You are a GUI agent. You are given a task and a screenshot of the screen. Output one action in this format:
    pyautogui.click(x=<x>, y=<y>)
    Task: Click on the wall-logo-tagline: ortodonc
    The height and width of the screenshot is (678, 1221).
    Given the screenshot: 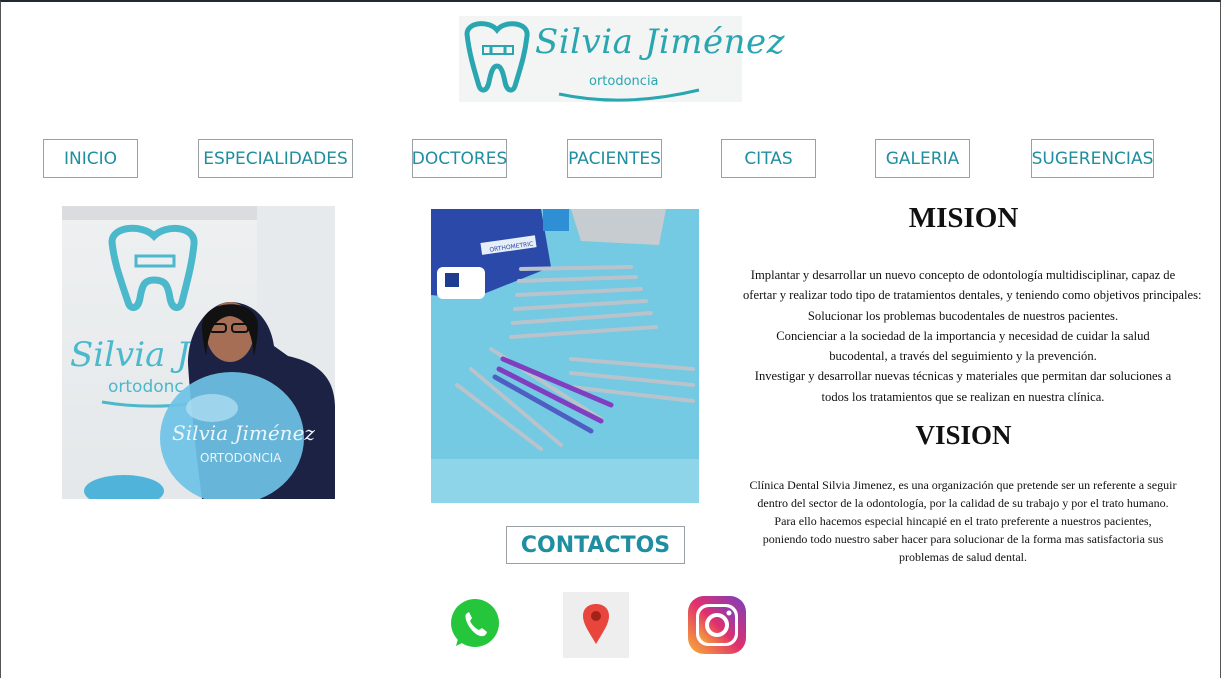 What is the action you would take?
    pyautogui.click(x=146, y=387)
    